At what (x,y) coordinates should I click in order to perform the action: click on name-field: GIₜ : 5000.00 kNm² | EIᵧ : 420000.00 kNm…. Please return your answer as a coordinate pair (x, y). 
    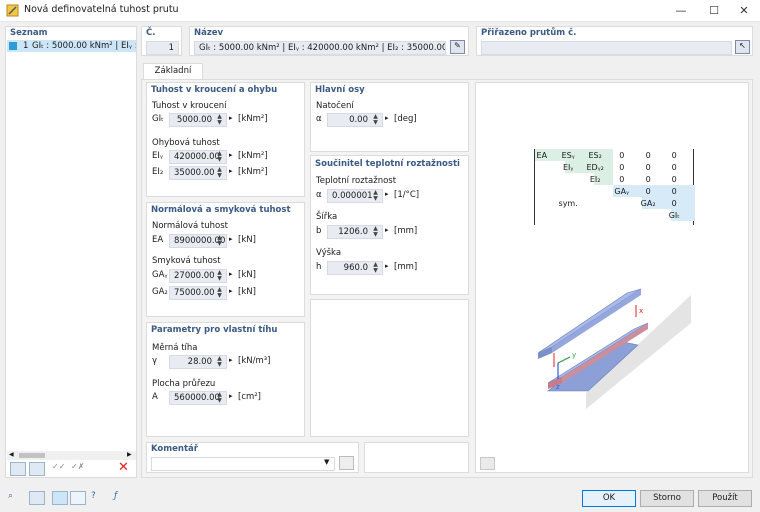
    Looking at the image, I should click on (320, 48).